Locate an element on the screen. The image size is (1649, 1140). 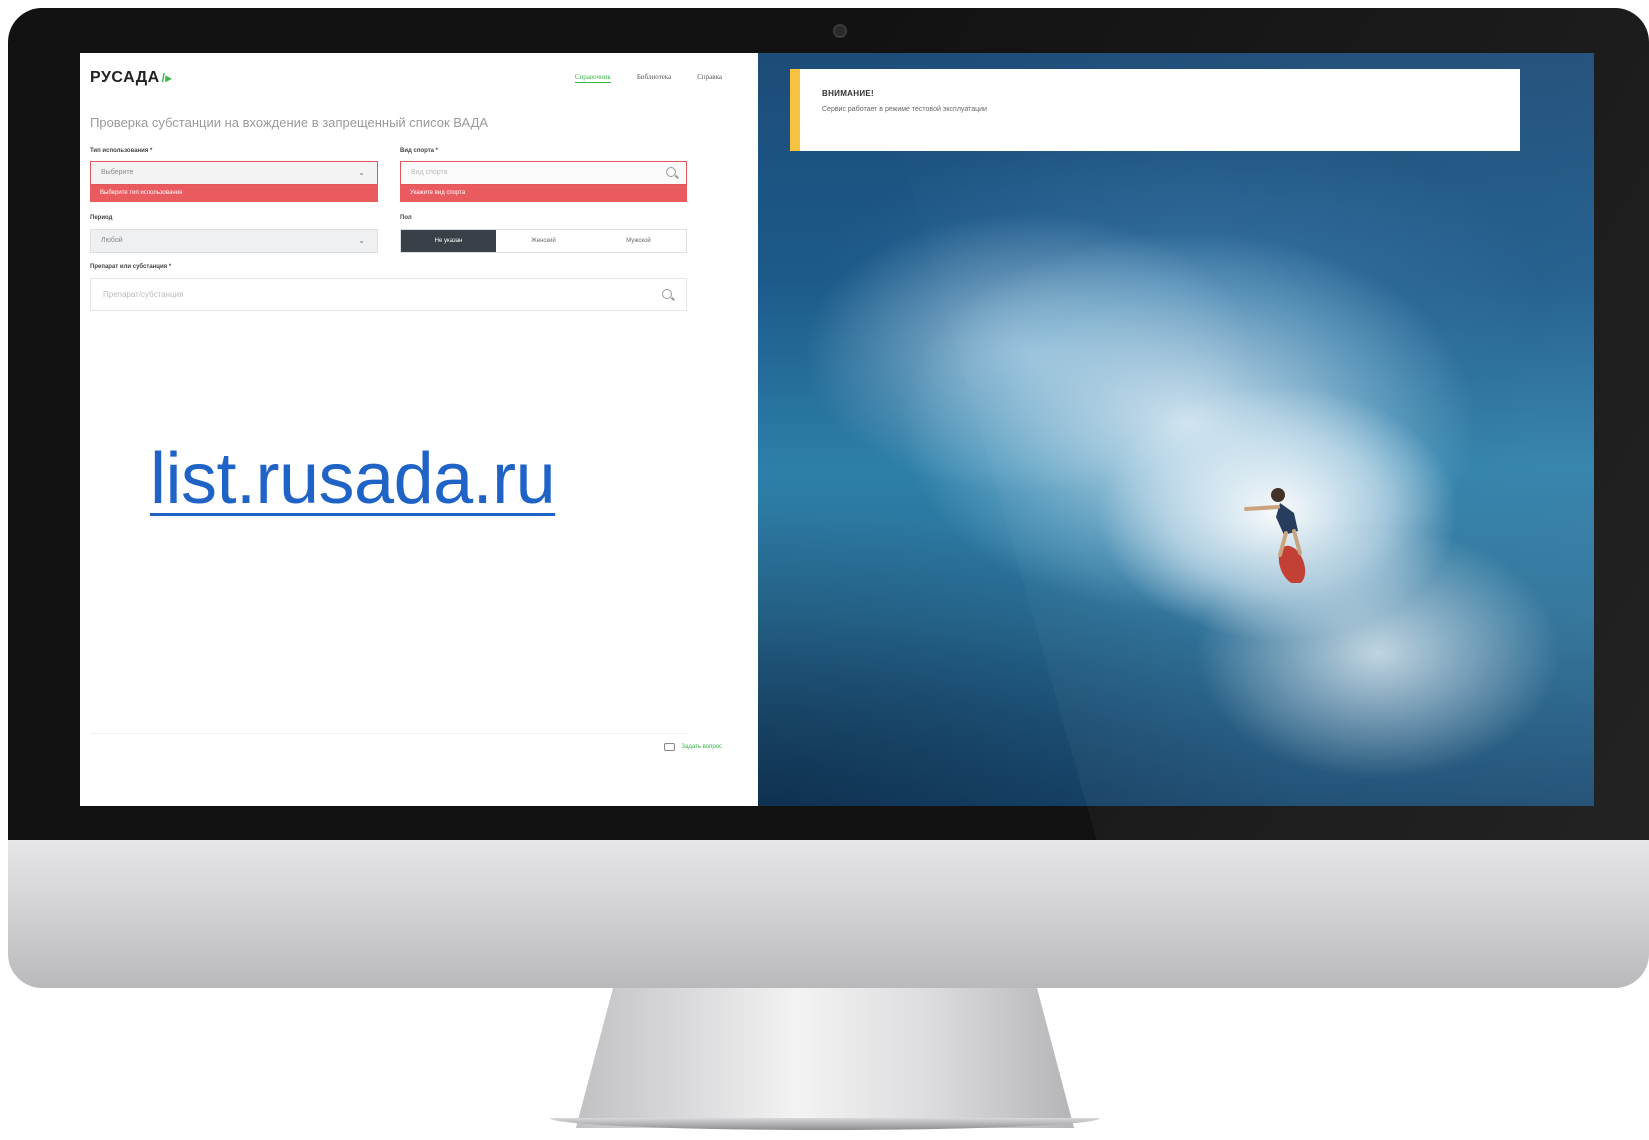
usage-type-value: Выберите is located at coordinates (117, 172).